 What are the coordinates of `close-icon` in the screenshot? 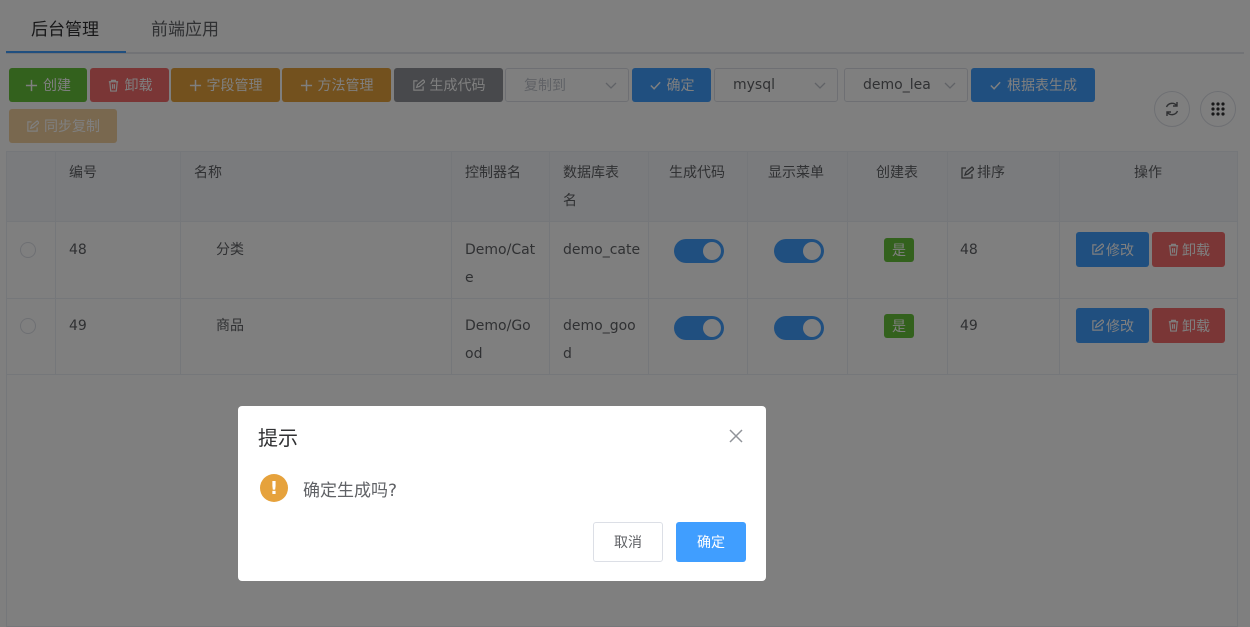 It's located at (736, 436).